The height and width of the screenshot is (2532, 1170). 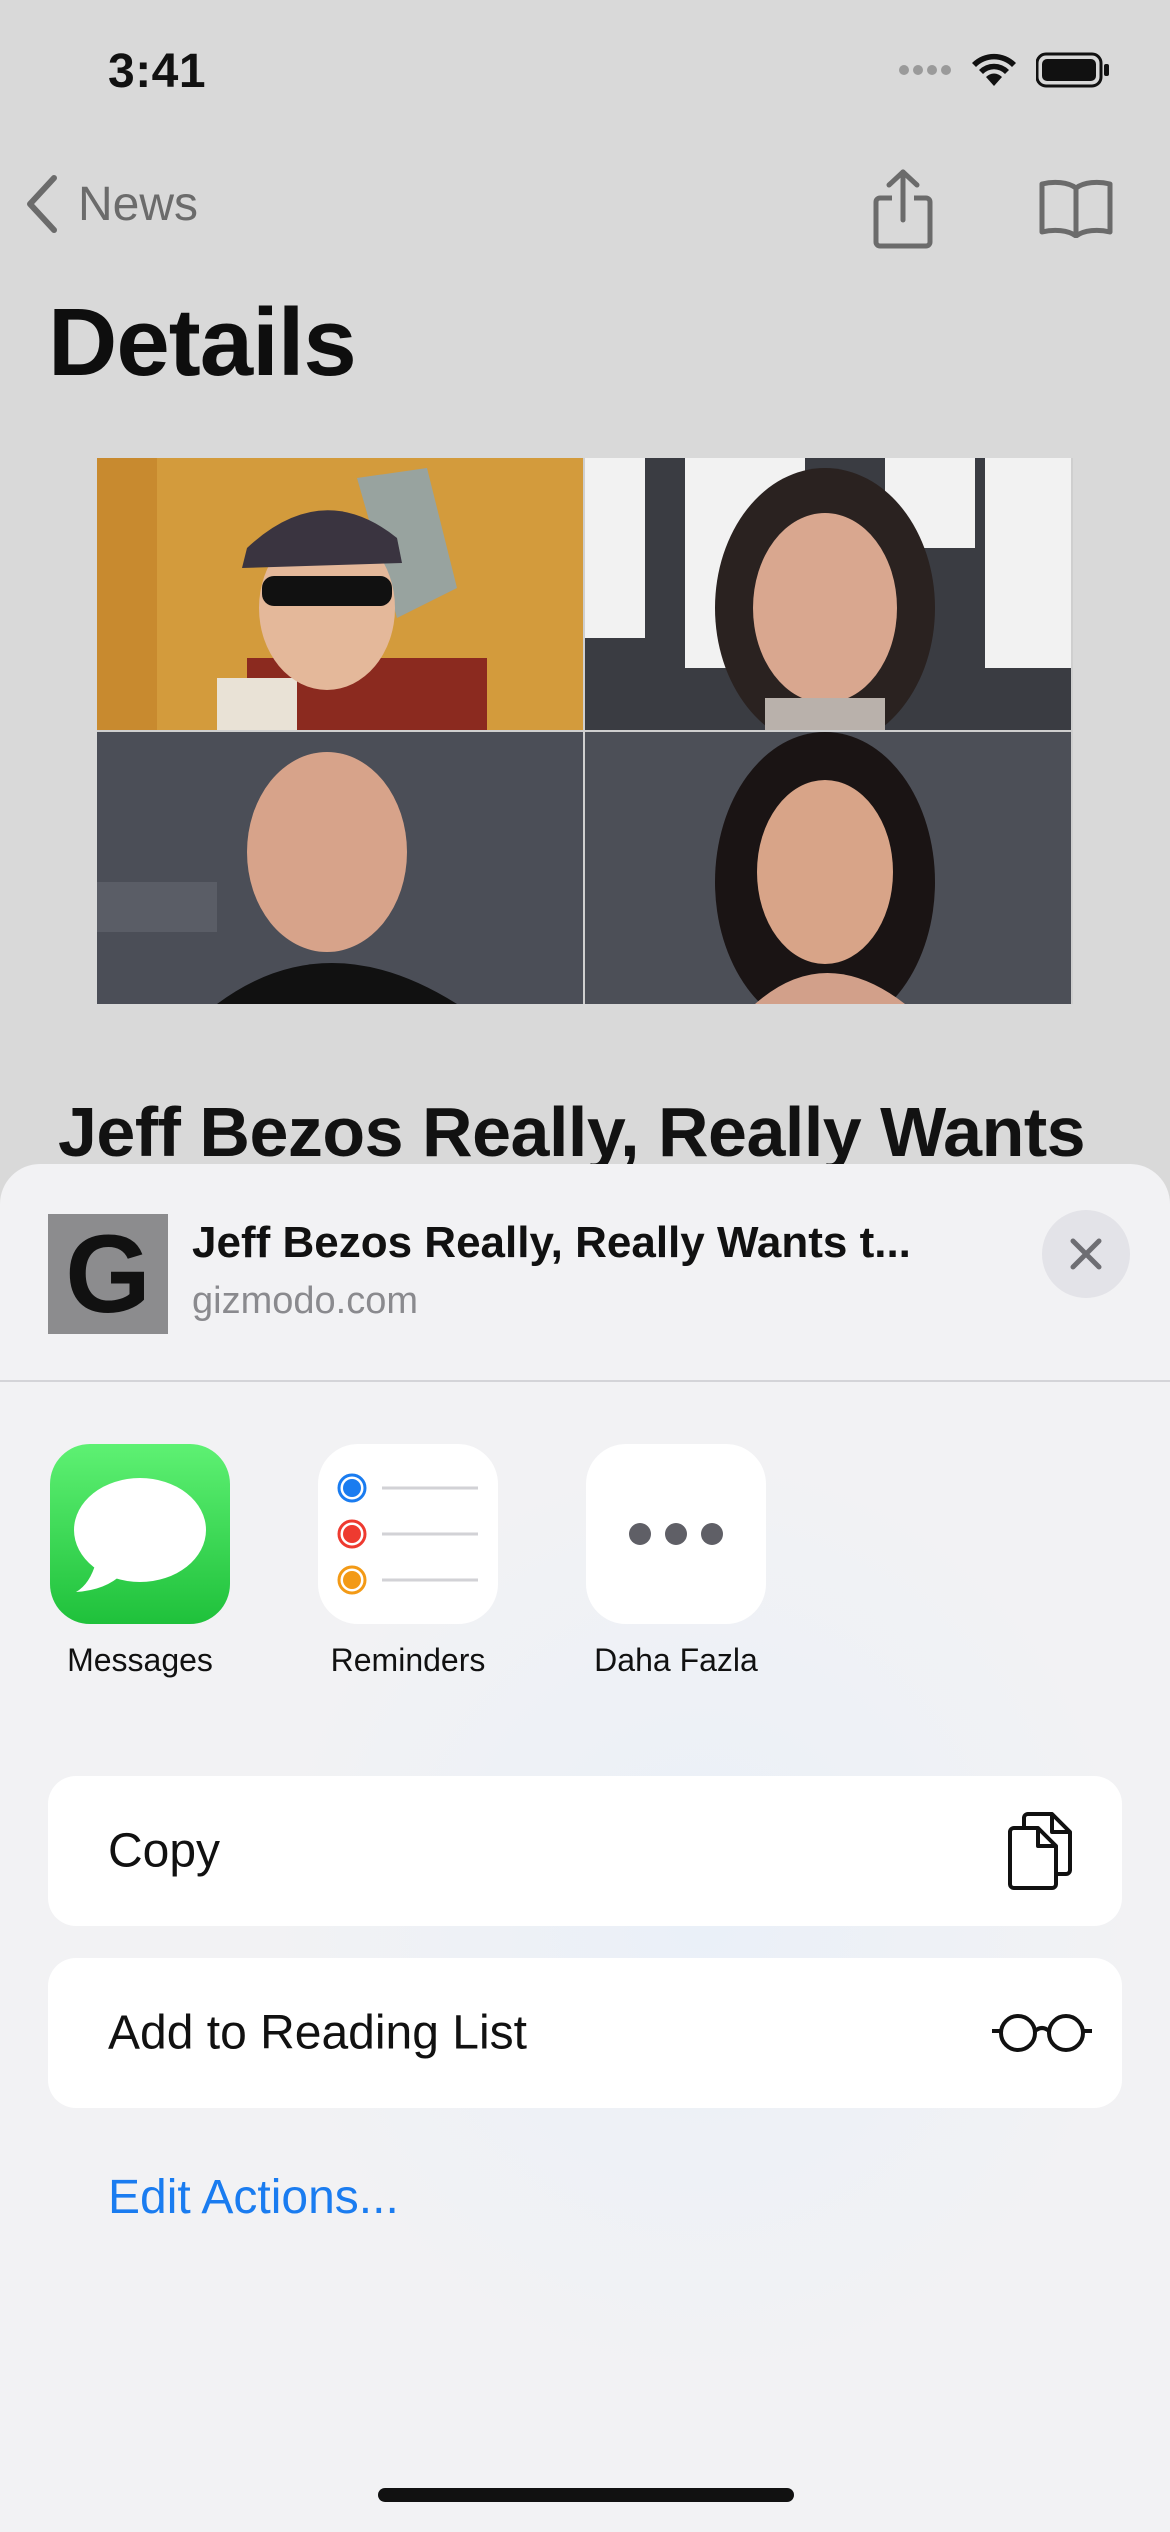 I want to click on share-icon, so click(x=903, y=209).